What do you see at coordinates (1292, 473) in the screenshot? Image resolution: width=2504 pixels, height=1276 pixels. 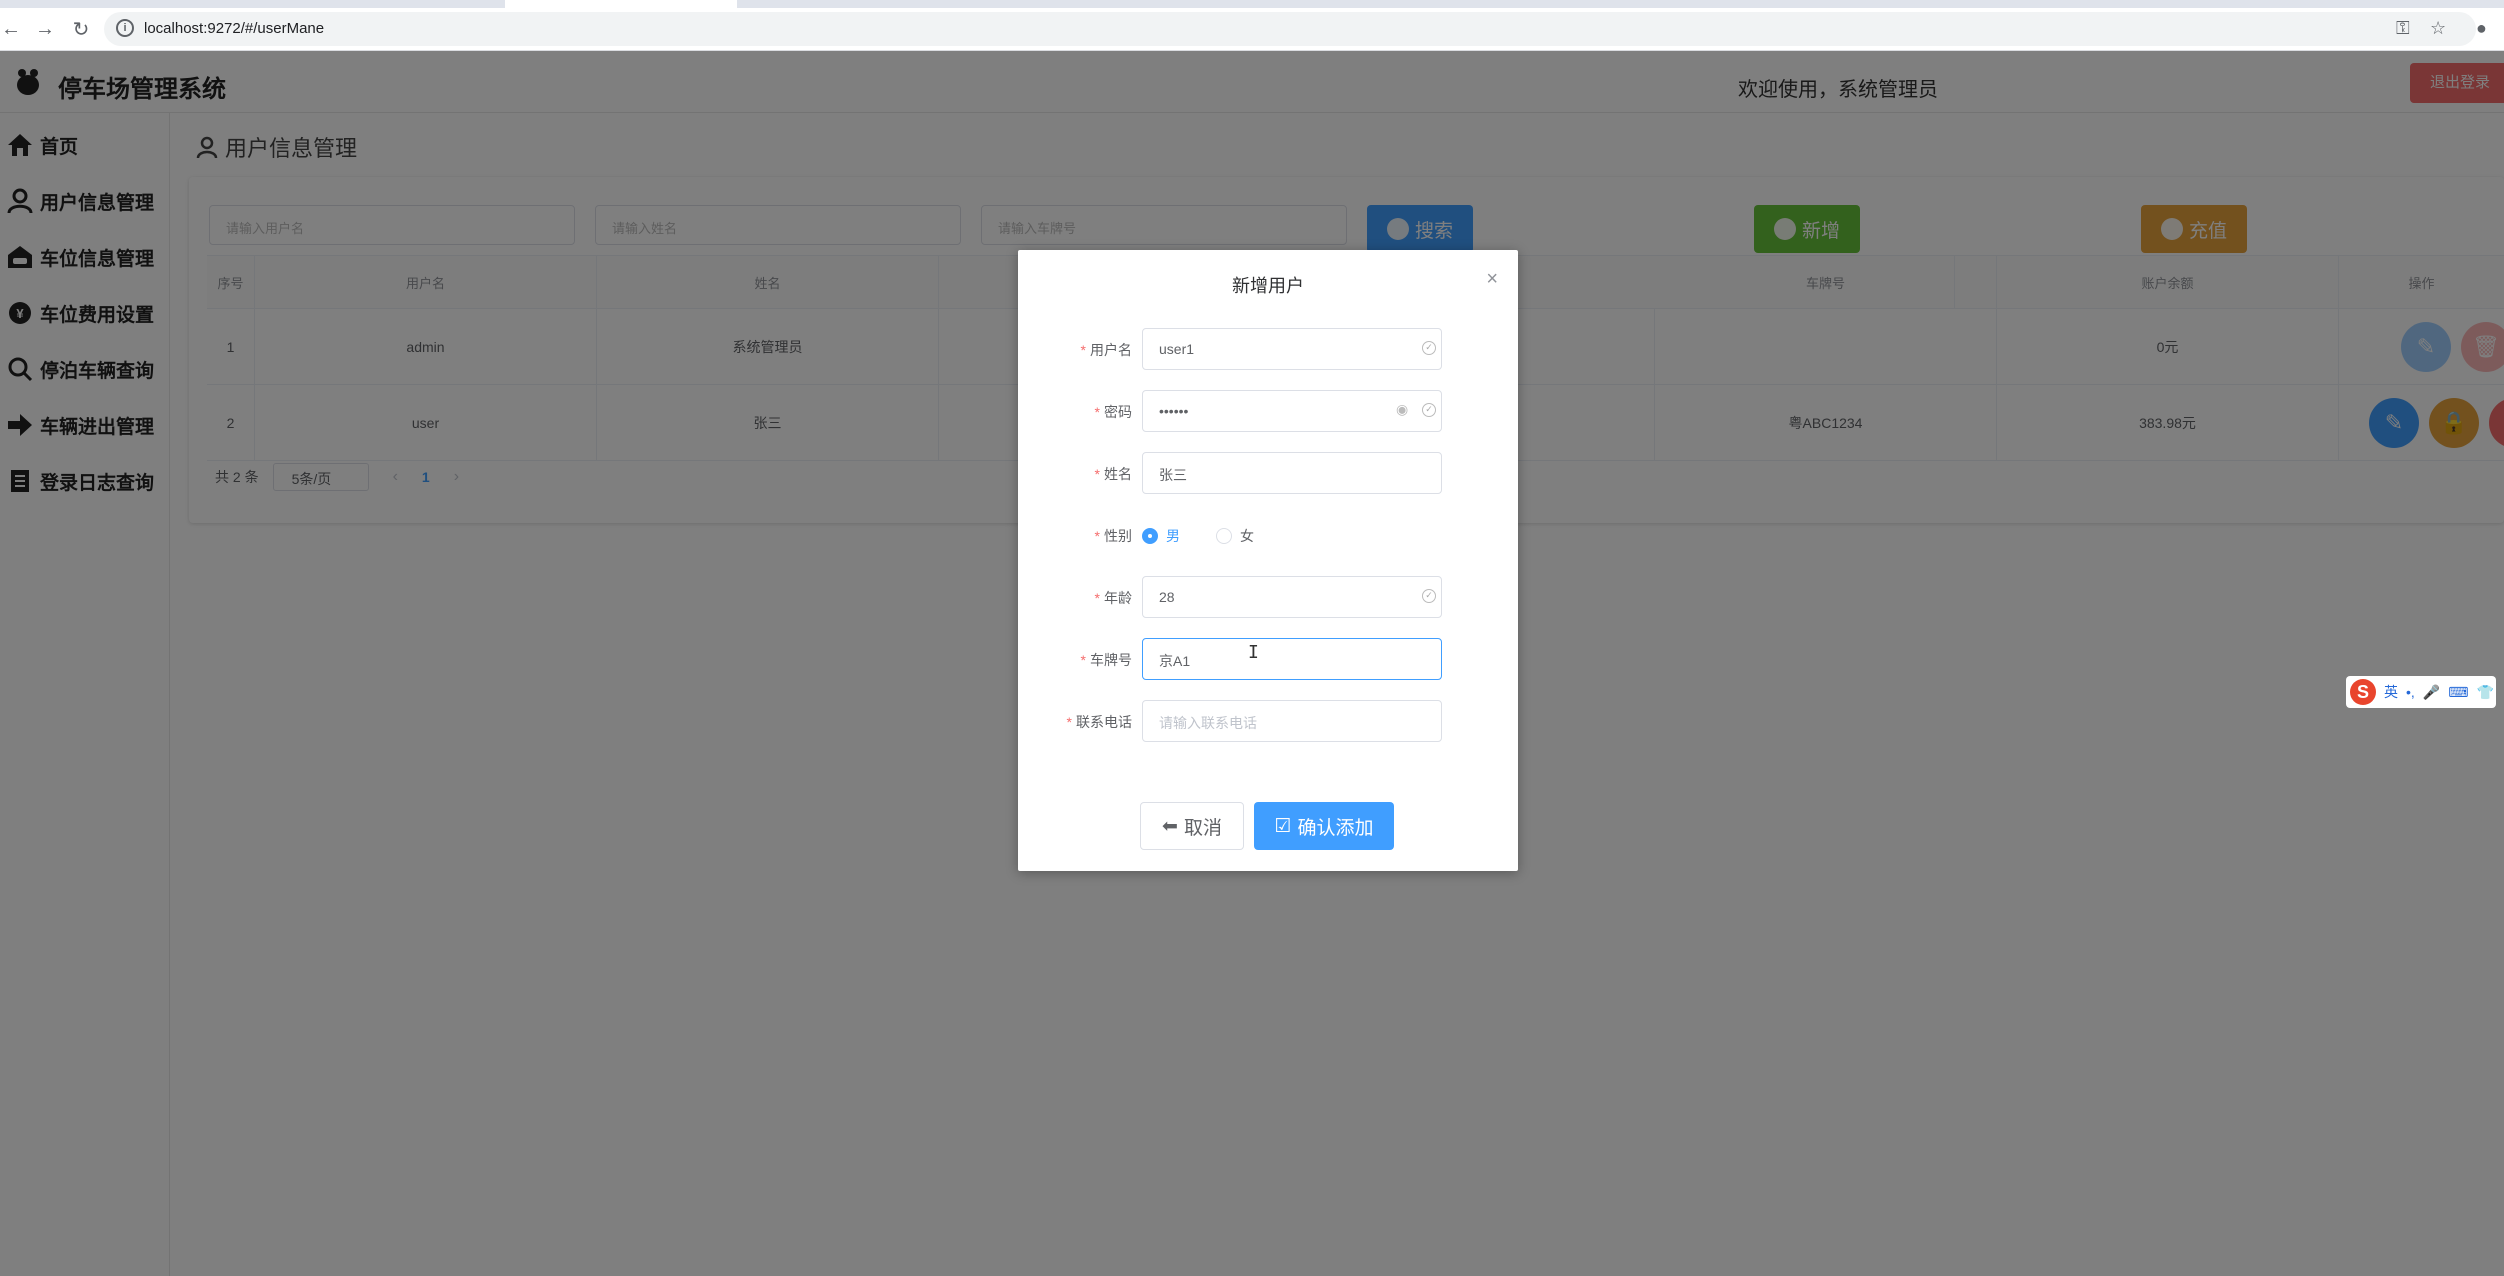 I see `name-input: 张三` at bounding box center [1292, 473].